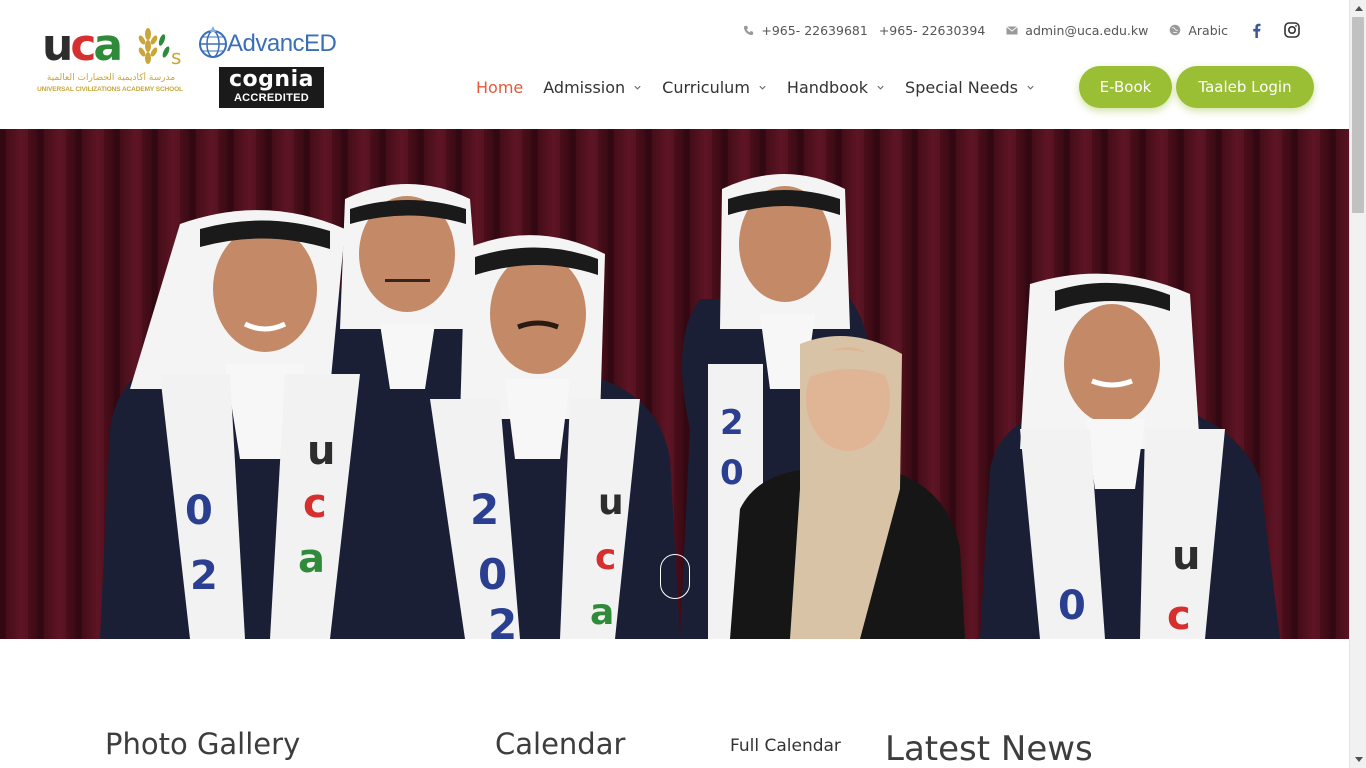 The height and width of the screenshot is (768, 1366). I want to click on nav-item-admission: Admission, so click(592, 87).